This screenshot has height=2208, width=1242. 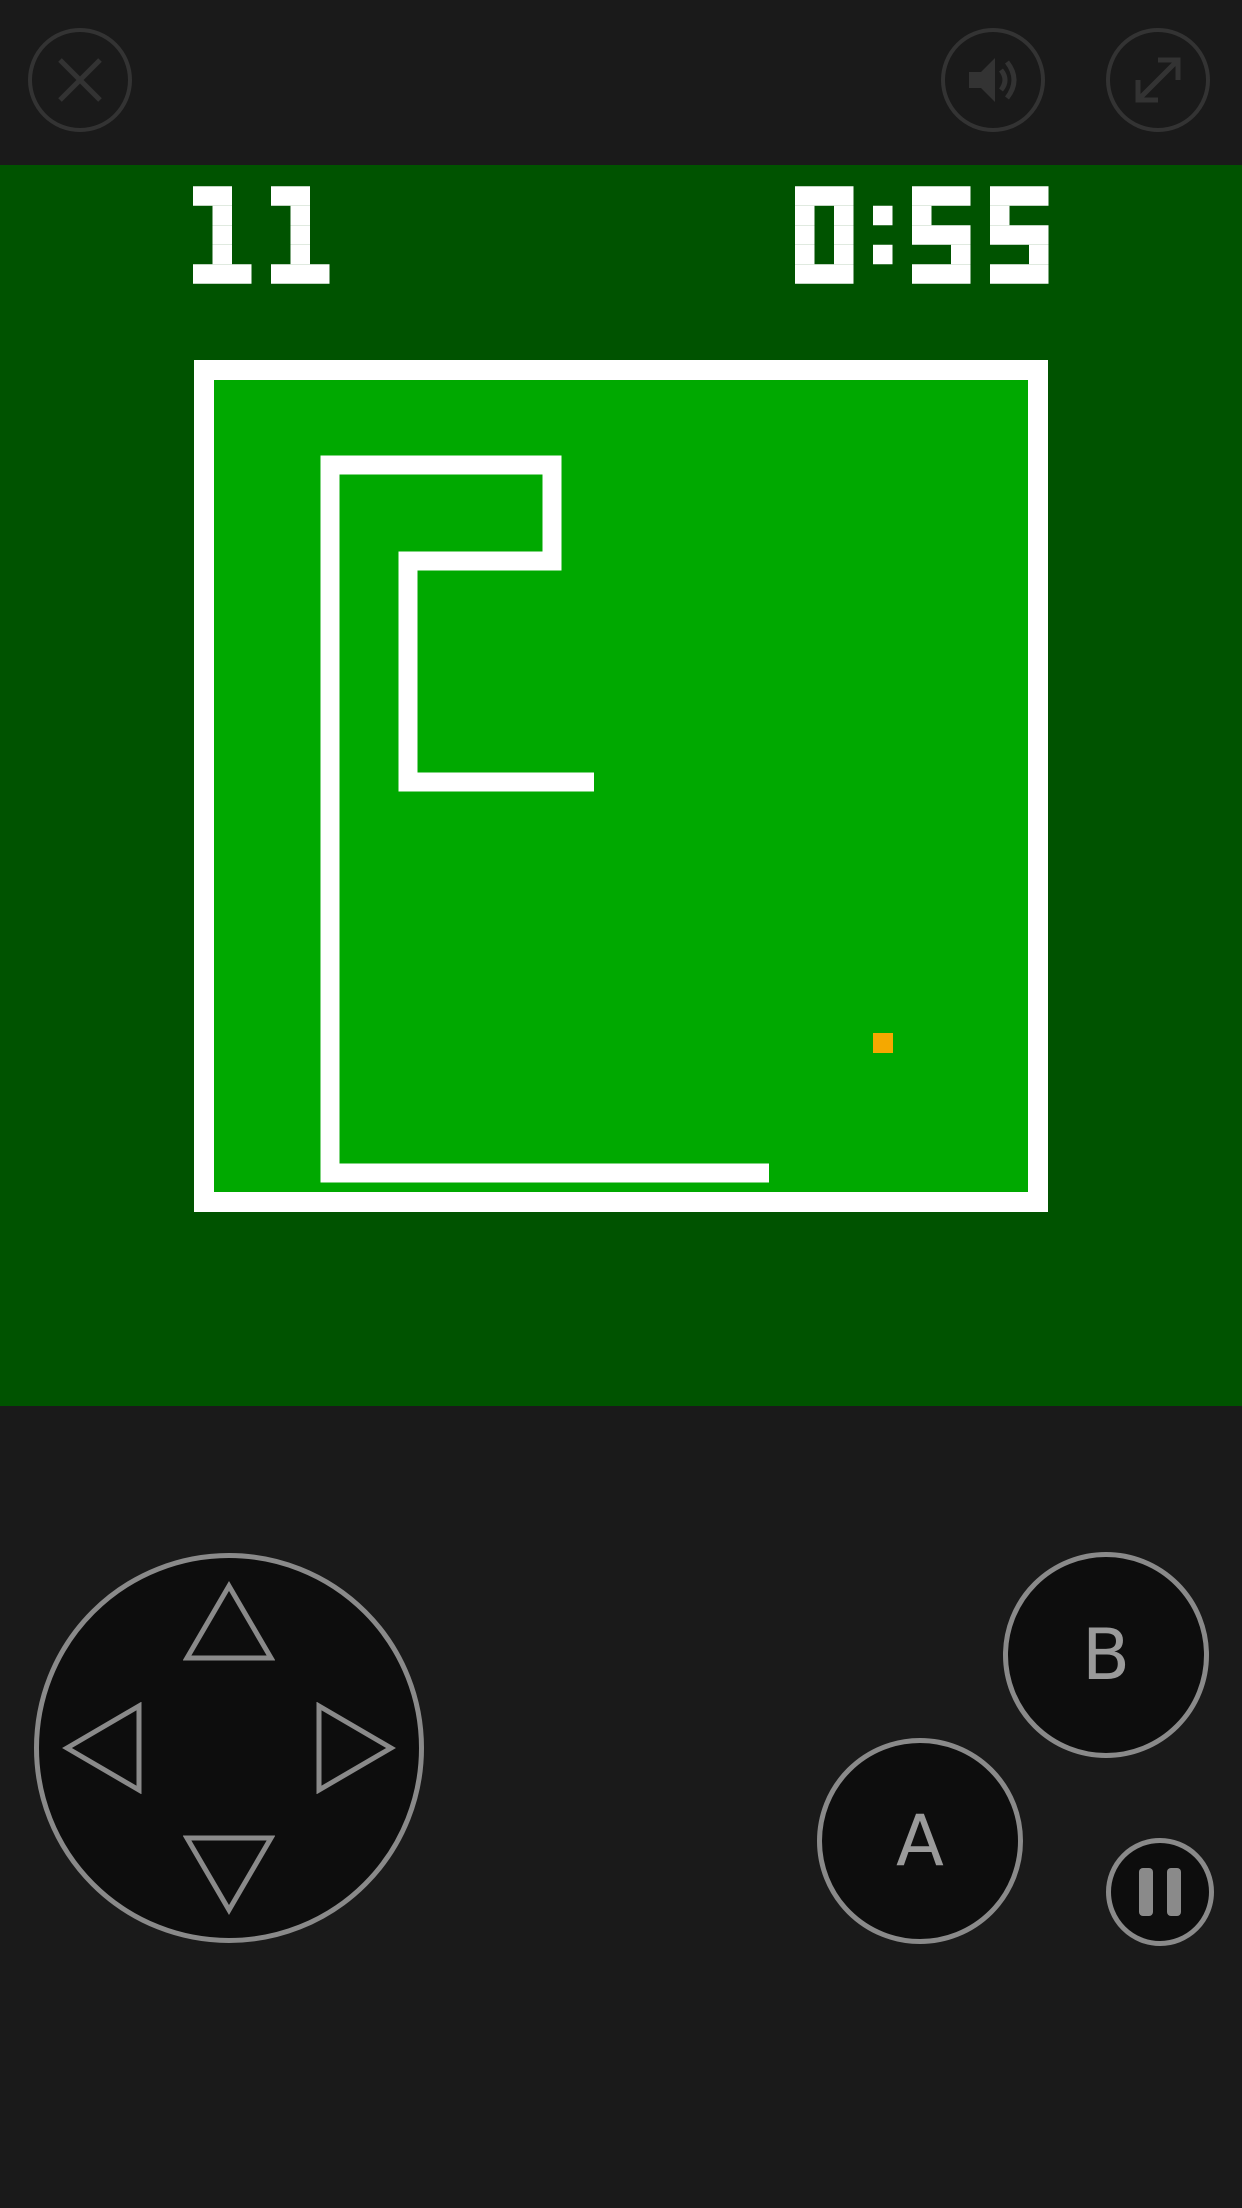 I want to click on b-button: B, so click(x=1106, y=1655).